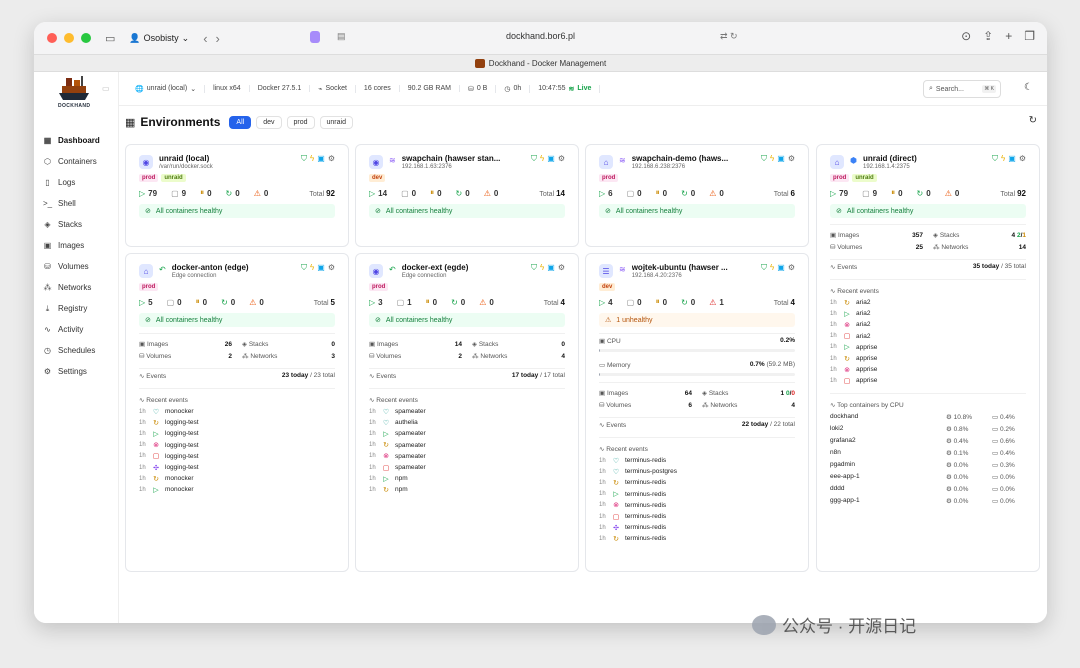 The height and width of the screenshot is (668, 1080). I want to click on top-cpu-row: n8n ⚙ 0.1% ▭ 0.4%, so click(928, 453).